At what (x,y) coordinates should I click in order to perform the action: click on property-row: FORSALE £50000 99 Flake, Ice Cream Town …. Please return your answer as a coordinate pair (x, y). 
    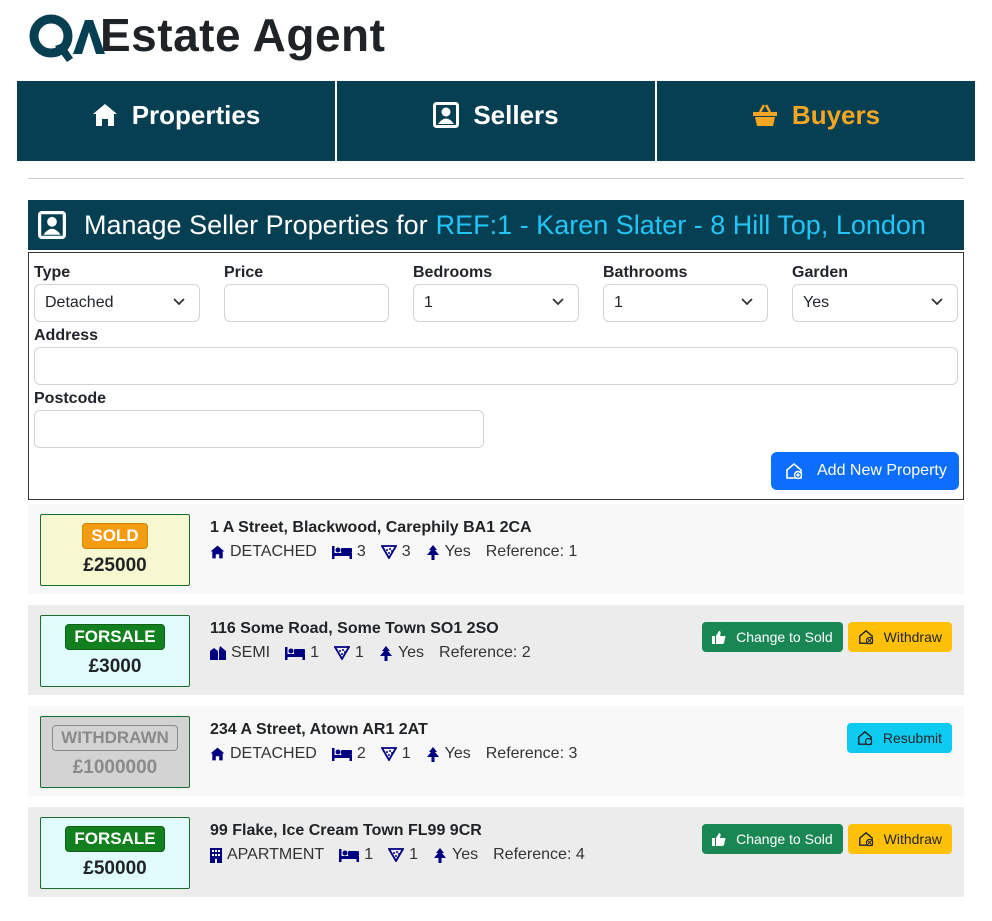
    Looking at the image, I should click on (496, 852).